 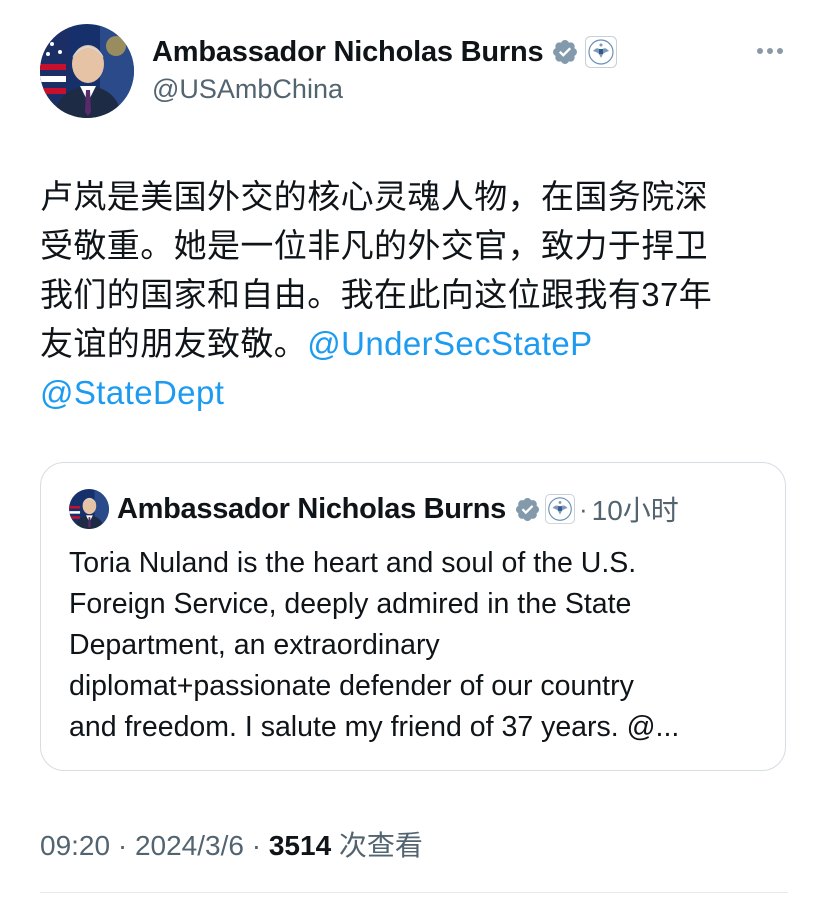 I want to click on tweet-header: Ambassador Nicholas Burns @USAmbChina, so click(x=414, y=72).